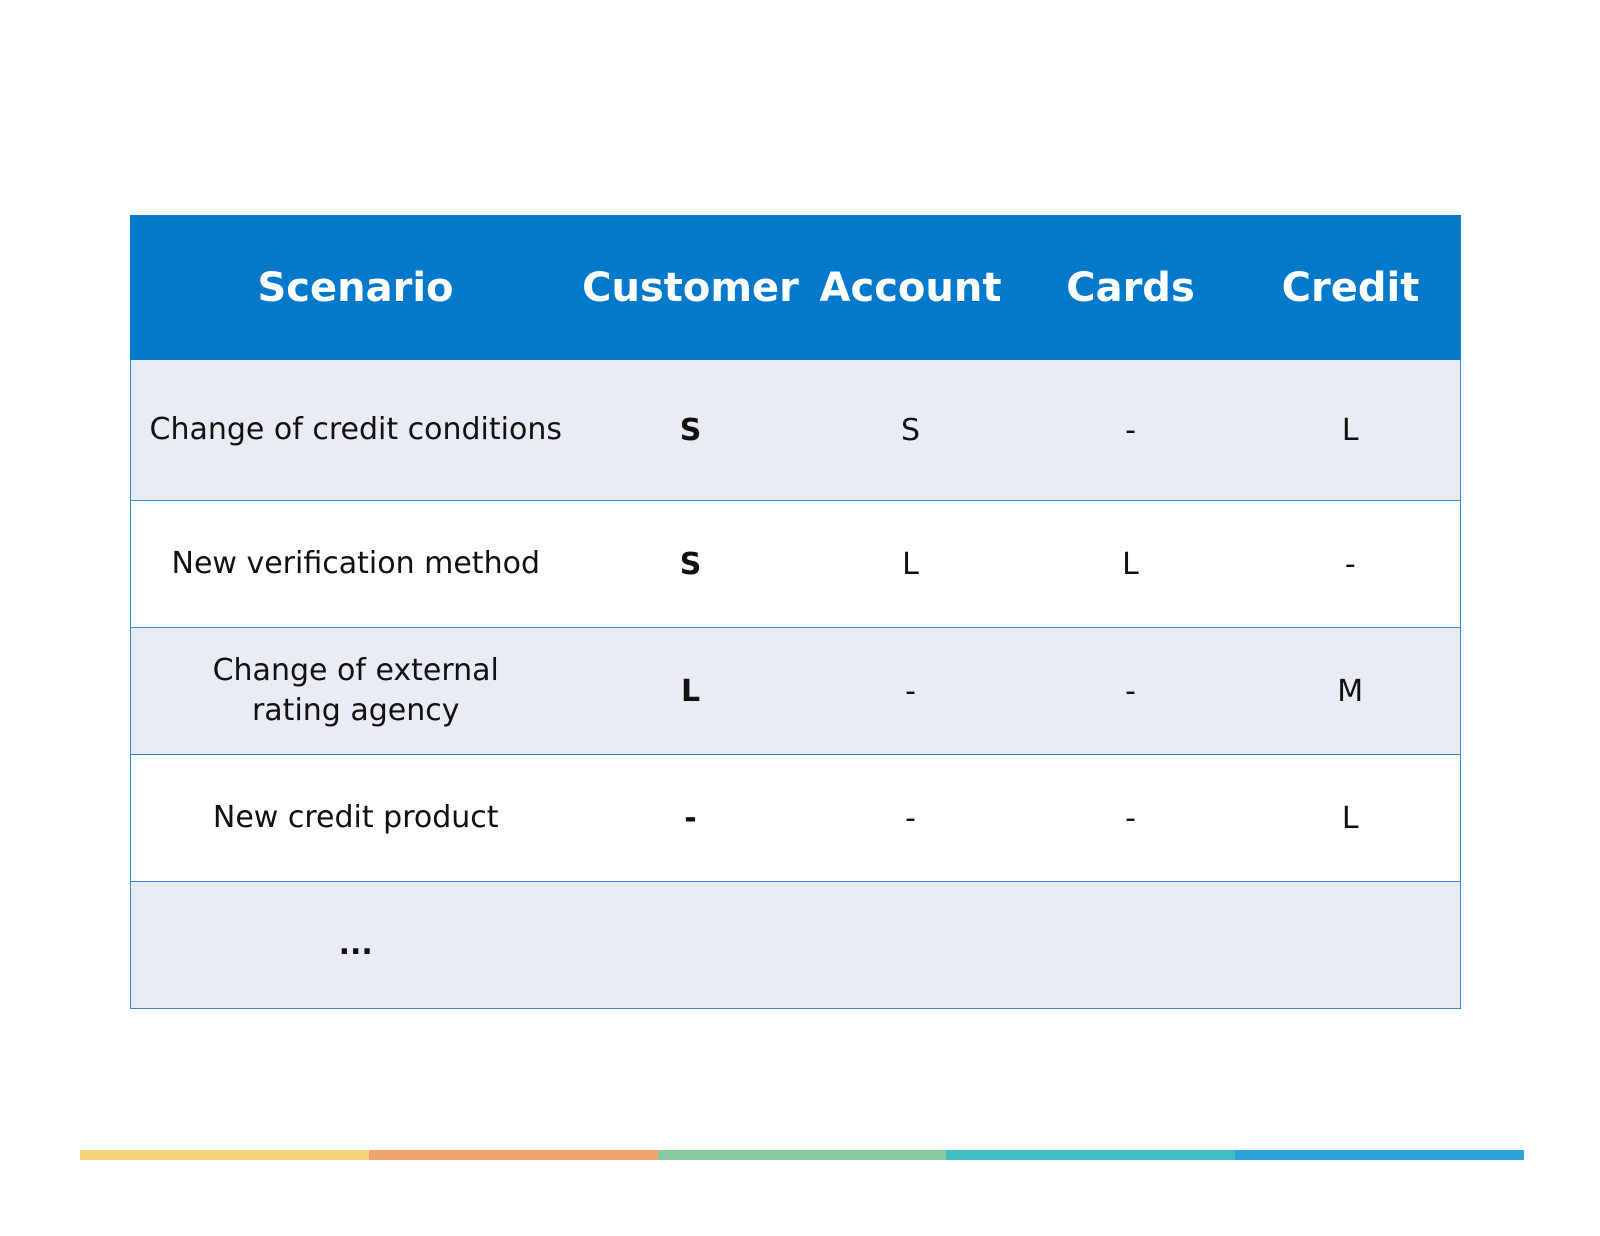  What do you see at coordinates (690, 818) in the screenshot?
I see `customer-cell: -` at bounding box center [690, 818].